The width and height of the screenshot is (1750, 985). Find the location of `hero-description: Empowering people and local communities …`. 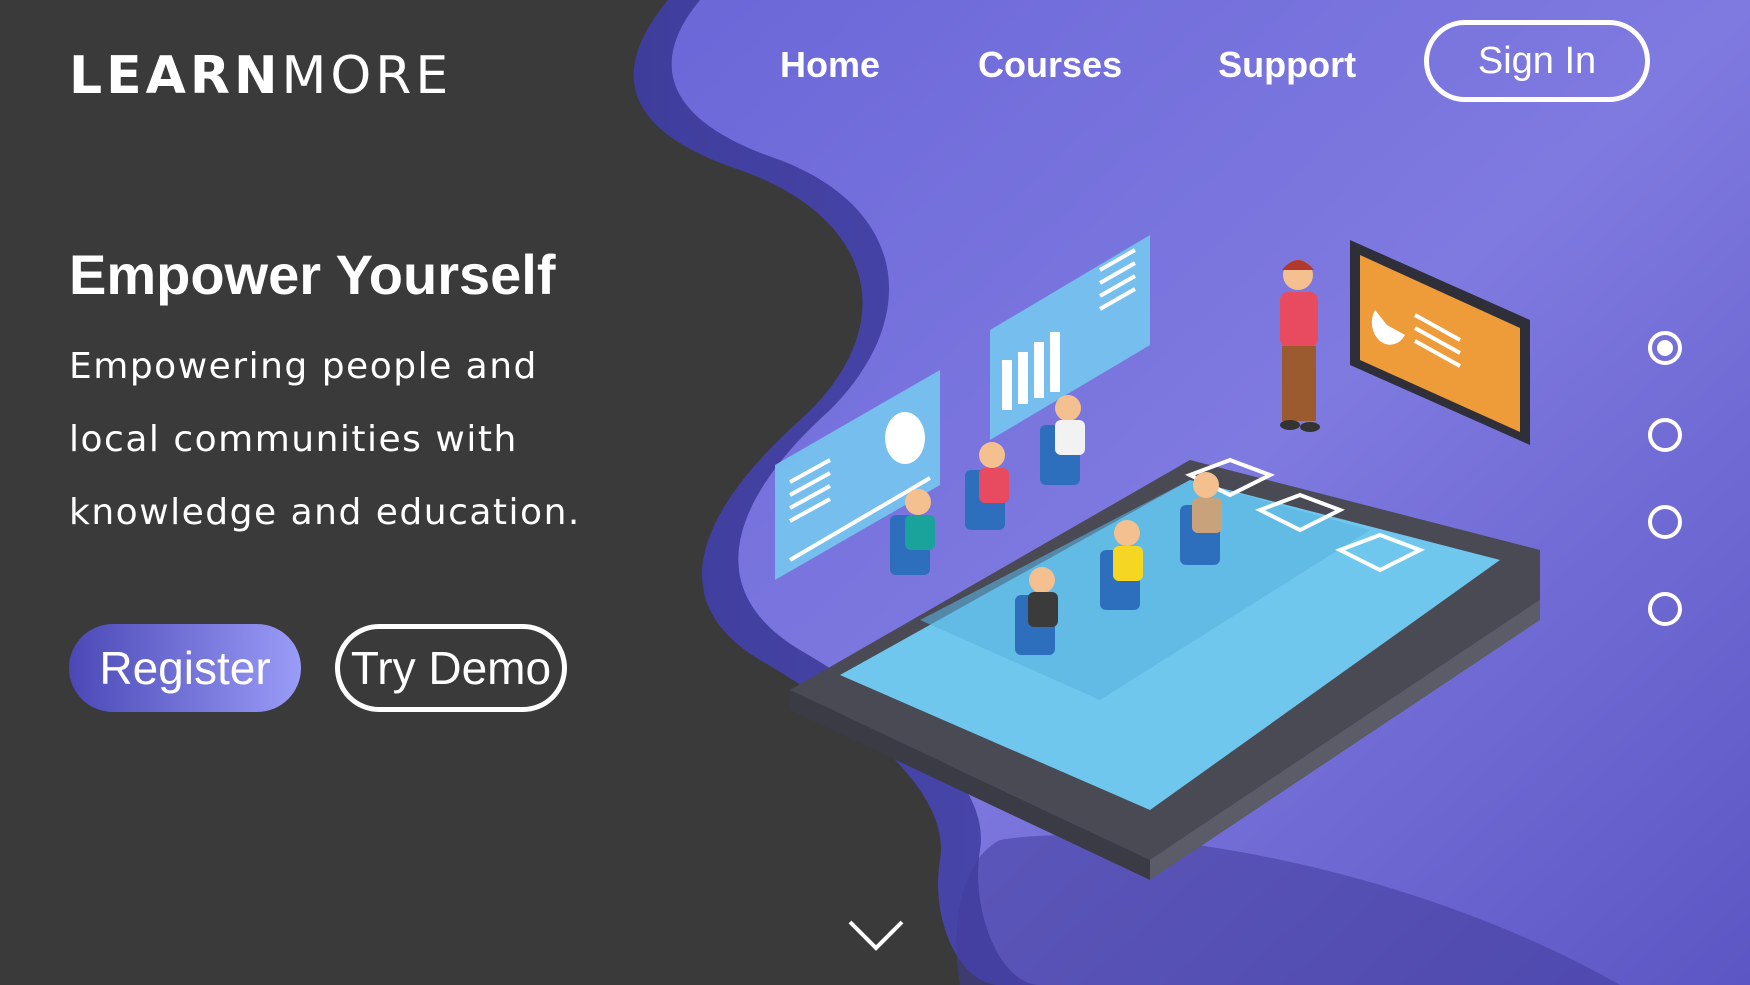

hero-description: Empowering people and local communities … is located at coordinates (325, 439).